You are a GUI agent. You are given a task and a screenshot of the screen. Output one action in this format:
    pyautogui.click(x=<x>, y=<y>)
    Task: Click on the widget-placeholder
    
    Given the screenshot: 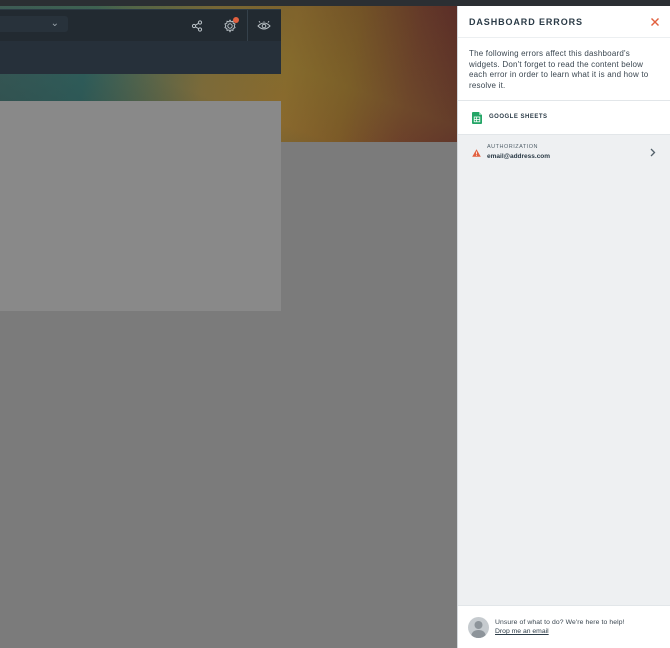 What is the action you would take?
    pyautogui.click(x=140, y=206)
    